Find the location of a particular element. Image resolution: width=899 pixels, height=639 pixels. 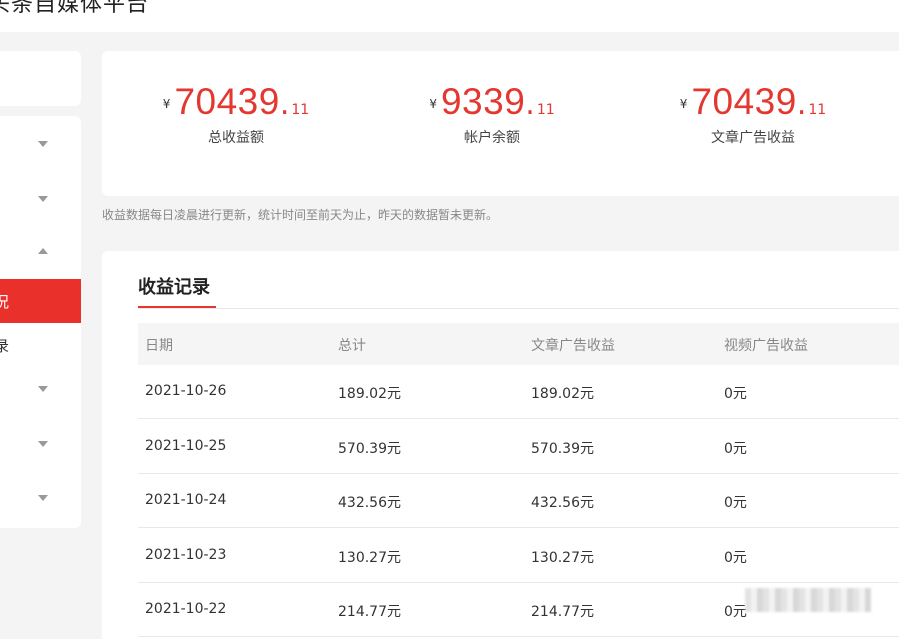

cell-date: 2021-10-23 is located at coordinates (186, 555).